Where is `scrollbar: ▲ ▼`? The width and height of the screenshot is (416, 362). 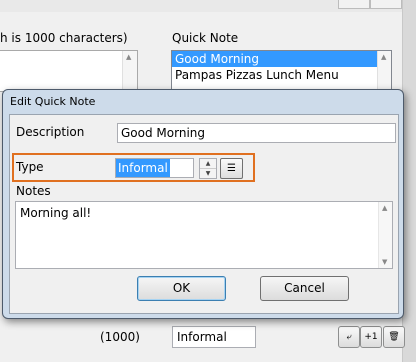
scrollbar: ▲ ▼ is located at coordinates (385, 235).